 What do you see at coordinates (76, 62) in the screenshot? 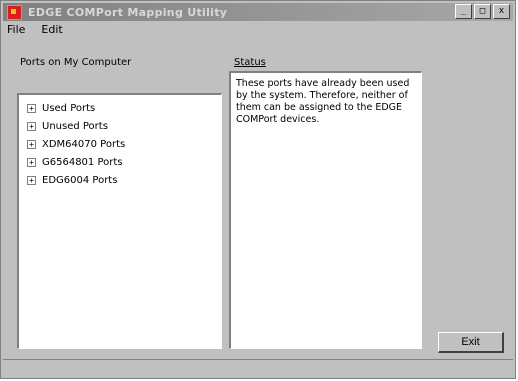
I see `ports-label: Ports on My Computer` at bounding box center [76, 62].